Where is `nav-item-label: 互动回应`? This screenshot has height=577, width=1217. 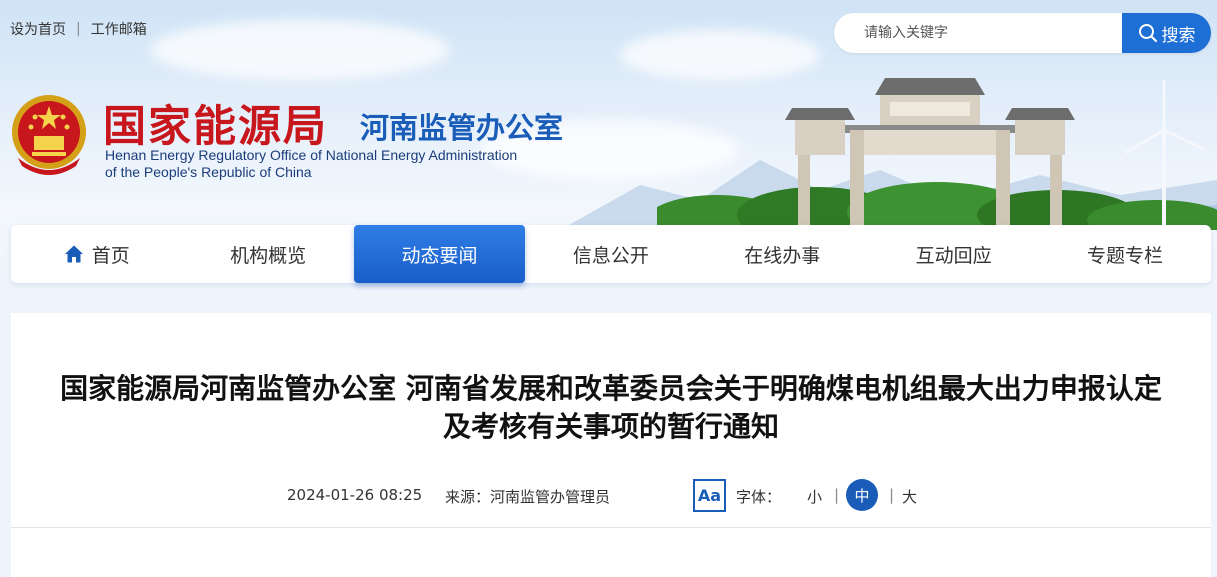
nav-item-label: 互动回应 is located at coordinates (953, 255).